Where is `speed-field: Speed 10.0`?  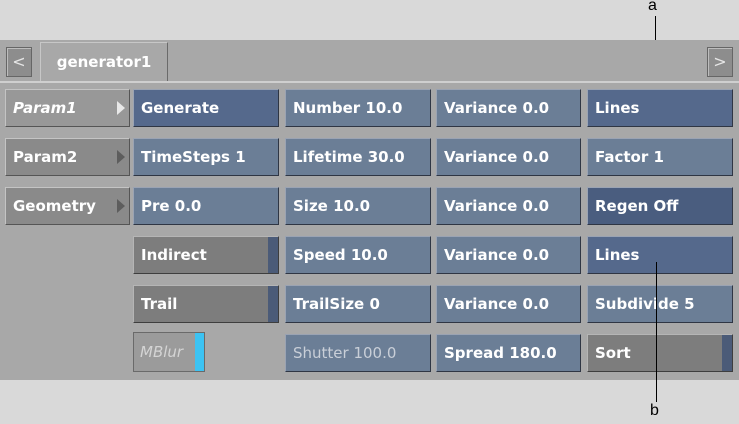
speed-field: Speed 10.0 is located at coordinates (358, 255).